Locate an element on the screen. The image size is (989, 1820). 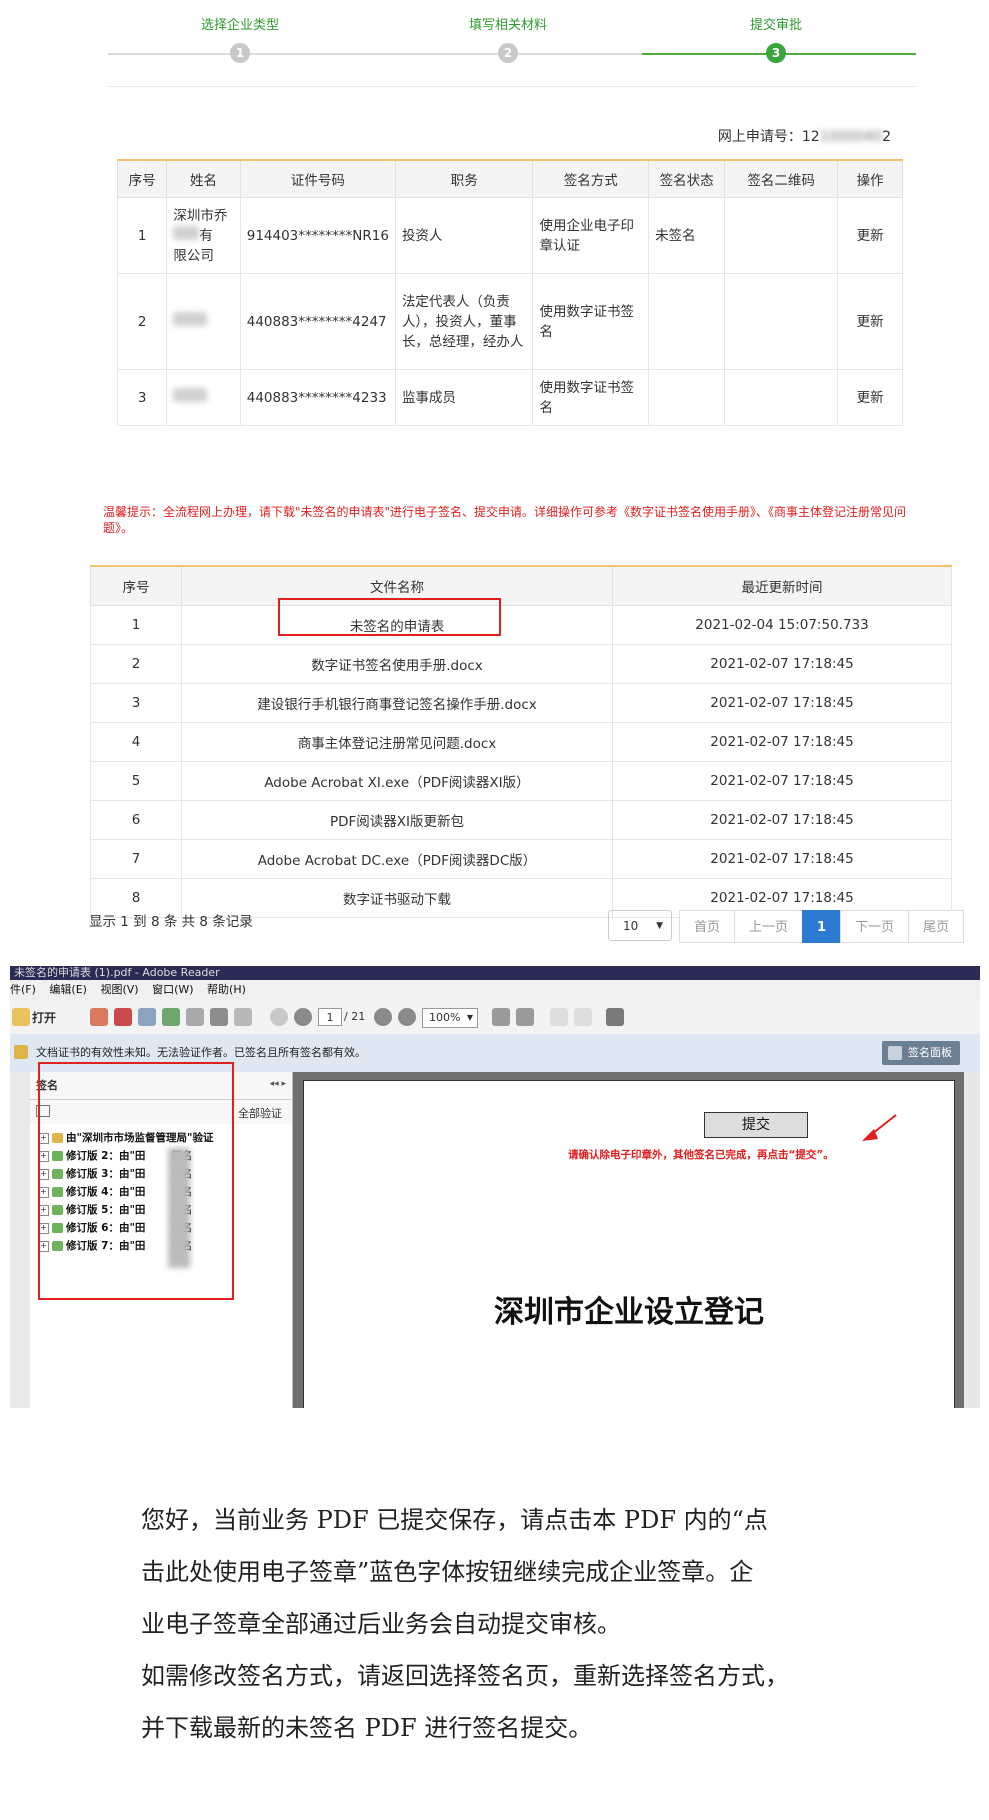
page-1-button: 1 is located at coordinates (822, 926).